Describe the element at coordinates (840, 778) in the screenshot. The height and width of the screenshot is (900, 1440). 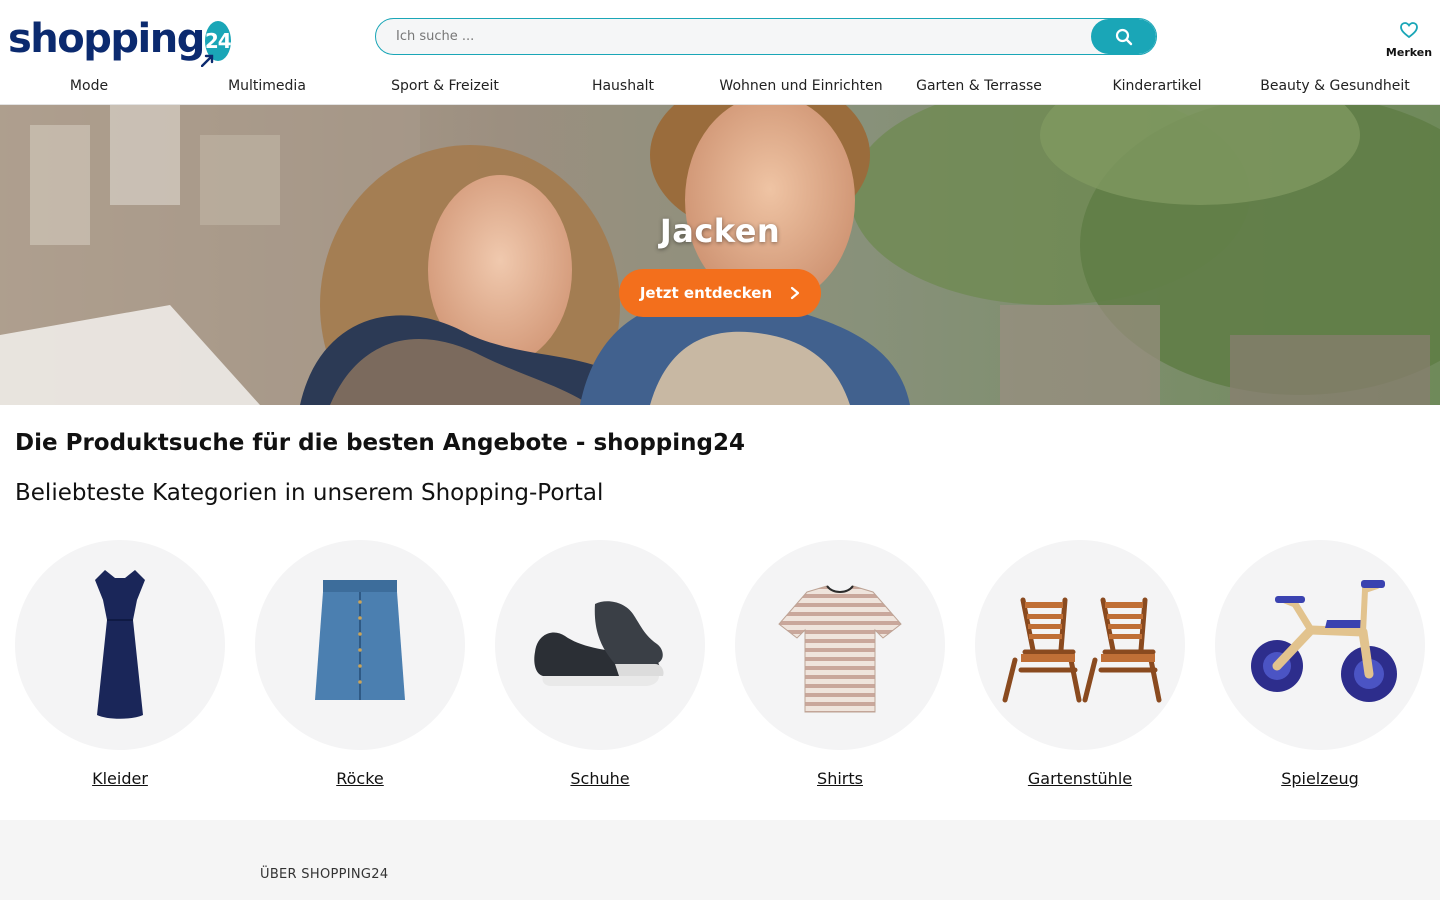
I see `category-label: Shirts` at that location.